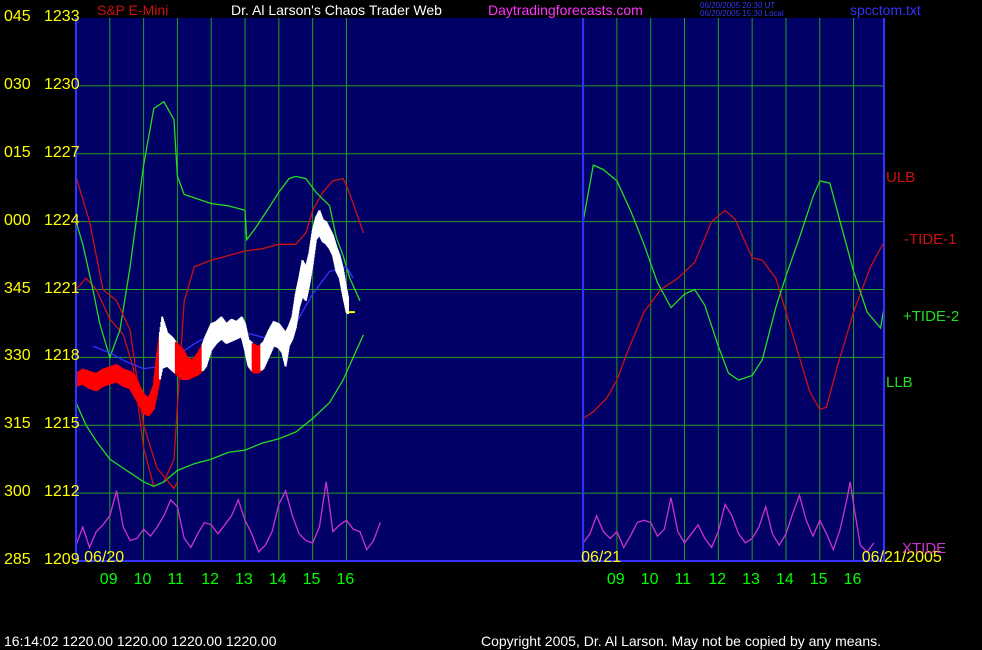  What do you see at coordinates (17, 152) in the screenshot?
I see `y-tick-code: 015` at bounding box center [17, 152].